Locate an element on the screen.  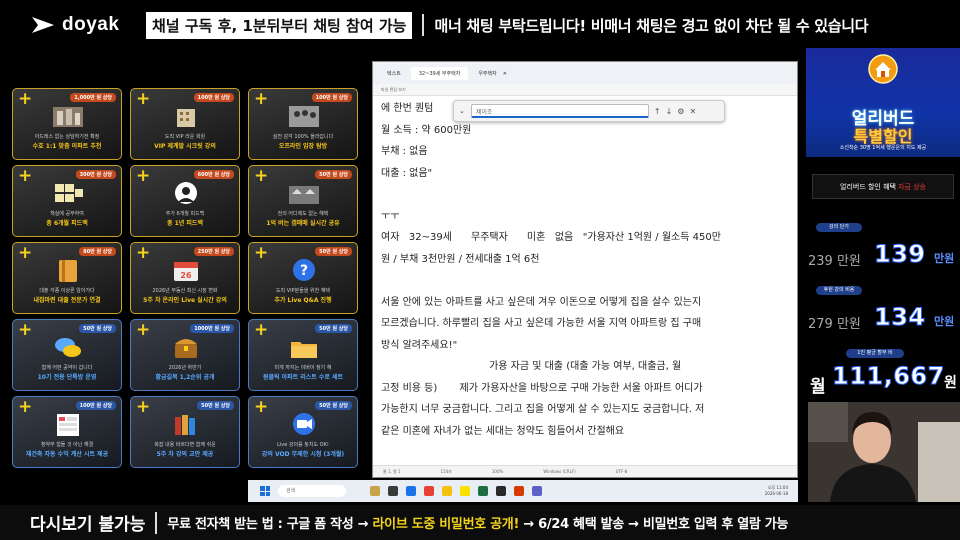
question-bubble-icon: ? is located at coordinates (304, 270).